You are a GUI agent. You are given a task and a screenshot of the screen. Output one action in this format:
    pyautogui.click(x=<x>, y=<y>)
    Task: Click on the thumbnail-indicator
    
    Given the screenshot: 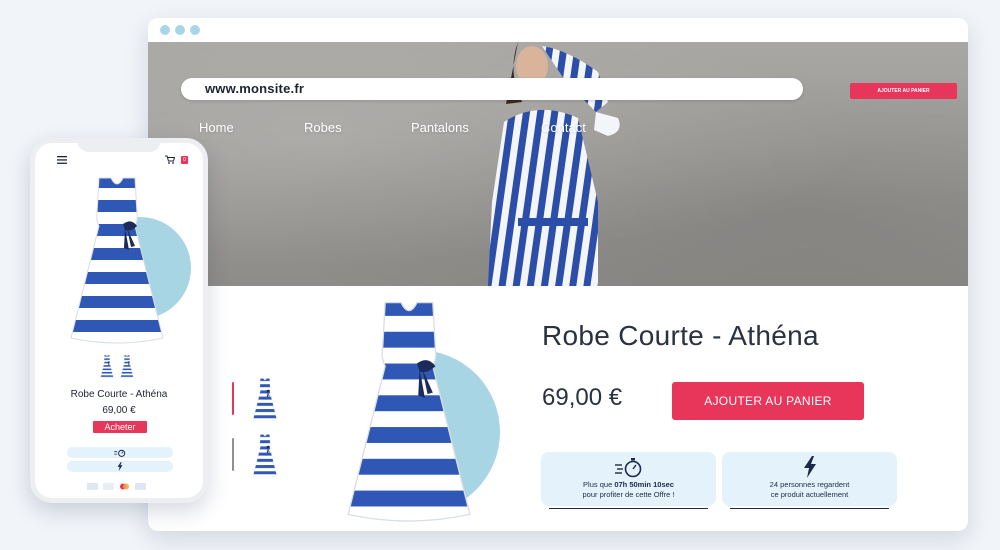 What is the action you would take?
    pyautogui.click(x=233, y=454)
    